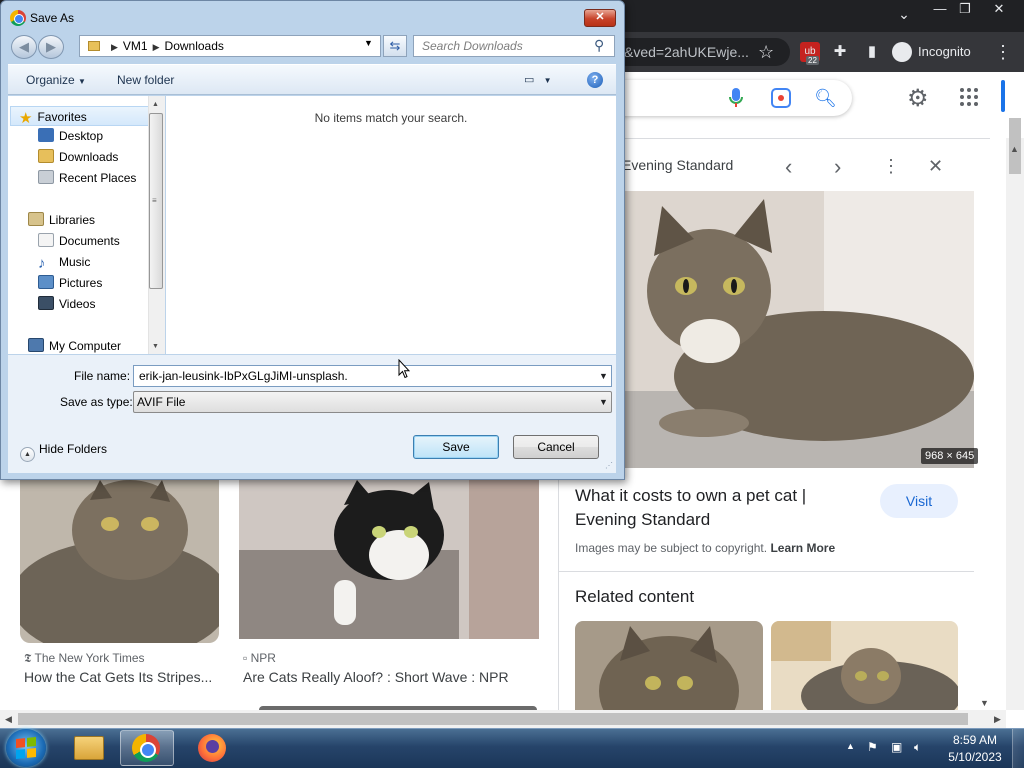  Describe the element at coordinates (372, 402) in the screenshot. I see `filetype-select: AVIF File` at that location.